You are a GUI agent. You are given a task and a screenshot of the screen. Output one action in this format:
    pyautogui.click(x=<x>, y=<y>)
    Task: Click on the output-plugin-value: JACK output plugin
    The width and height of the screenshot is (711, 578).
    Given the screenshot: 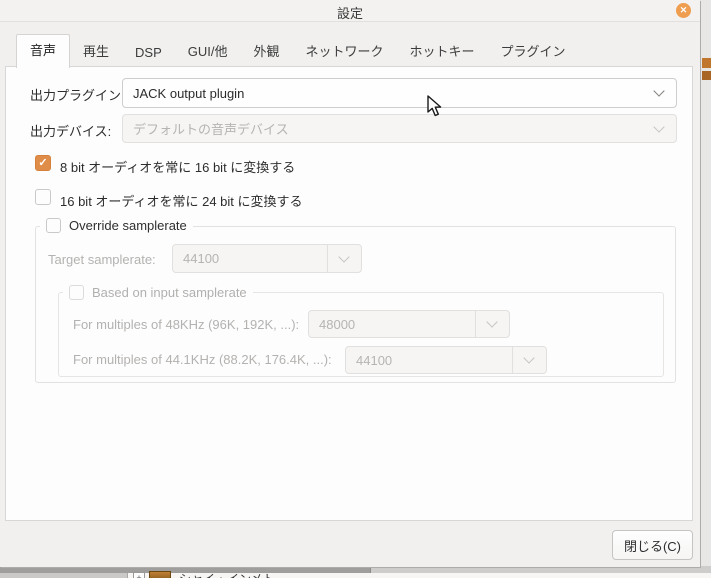 What is the action you would take?
    pyautogui.click(x=189, y=93)
    